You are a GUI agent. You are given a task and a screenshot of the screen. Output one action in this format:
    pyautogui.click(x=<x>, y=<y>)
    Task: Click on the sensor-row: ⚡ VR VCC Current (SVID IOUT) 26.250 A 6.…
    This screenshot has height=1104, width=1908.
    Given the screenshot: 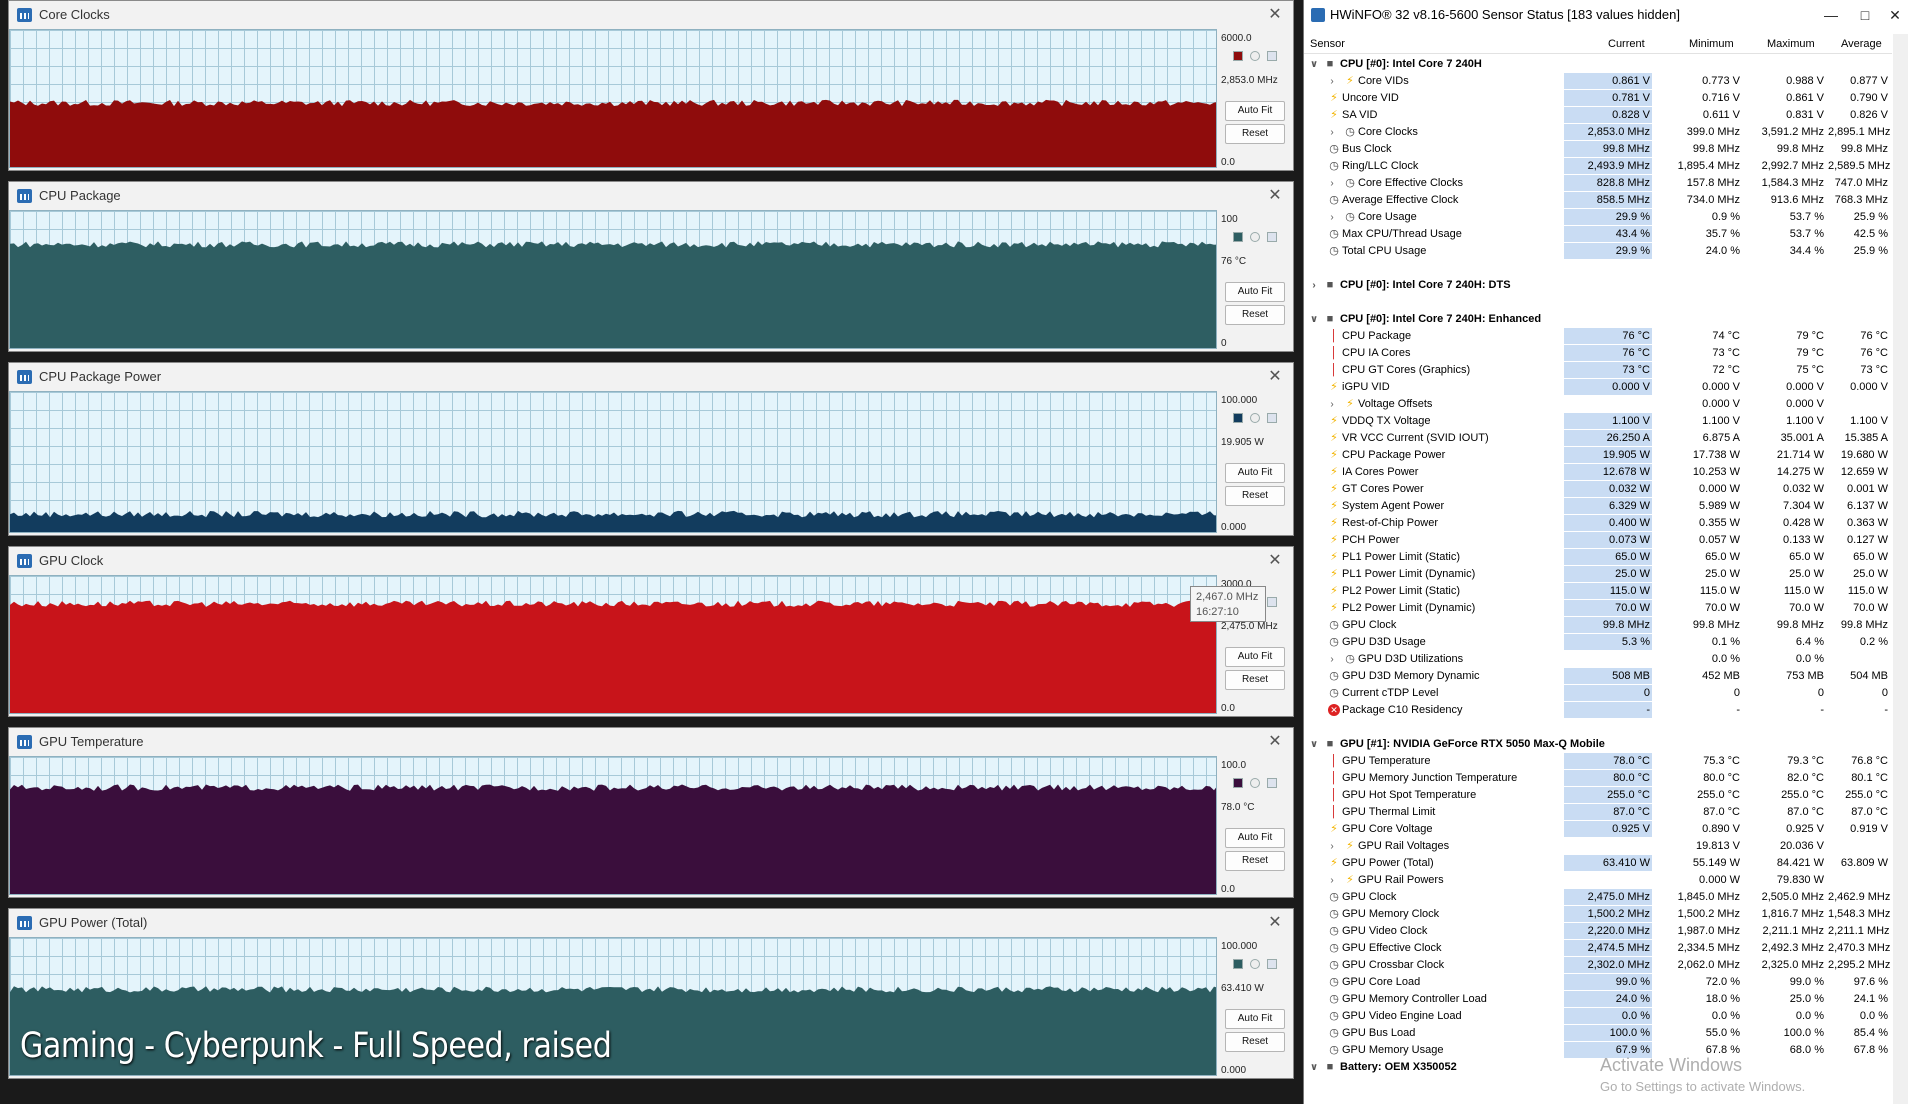 What is the action you would take?
    pyautogui.click(x=1598, y=438)
    